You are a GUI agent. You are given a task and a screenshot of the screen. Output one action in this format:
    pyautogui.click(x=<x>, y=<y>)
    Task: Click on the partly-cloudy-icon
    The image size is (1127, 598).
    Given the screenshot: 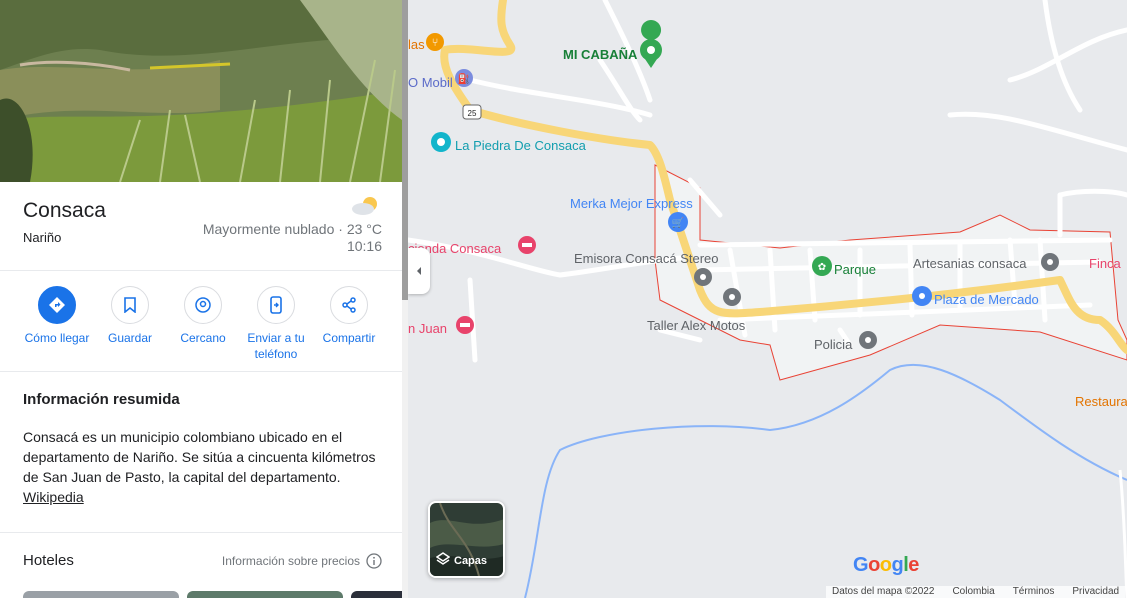 What is the action you would take?
    pyautogui.click(x=366, y=208)
    